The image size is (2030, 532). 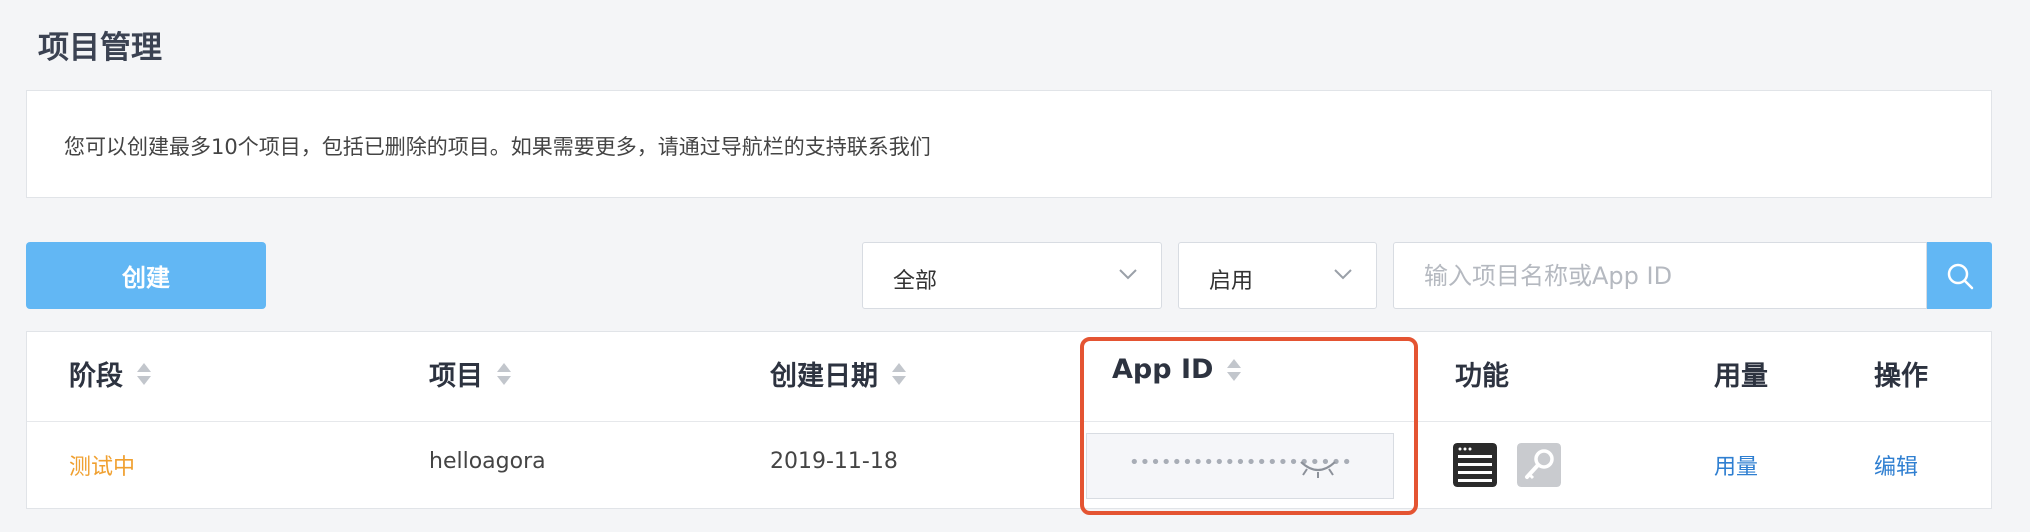 What do you see at coordinates (1318, 468) in the screenshot?
I see `eye-closed-icon` at bounding box center [1318, 468].